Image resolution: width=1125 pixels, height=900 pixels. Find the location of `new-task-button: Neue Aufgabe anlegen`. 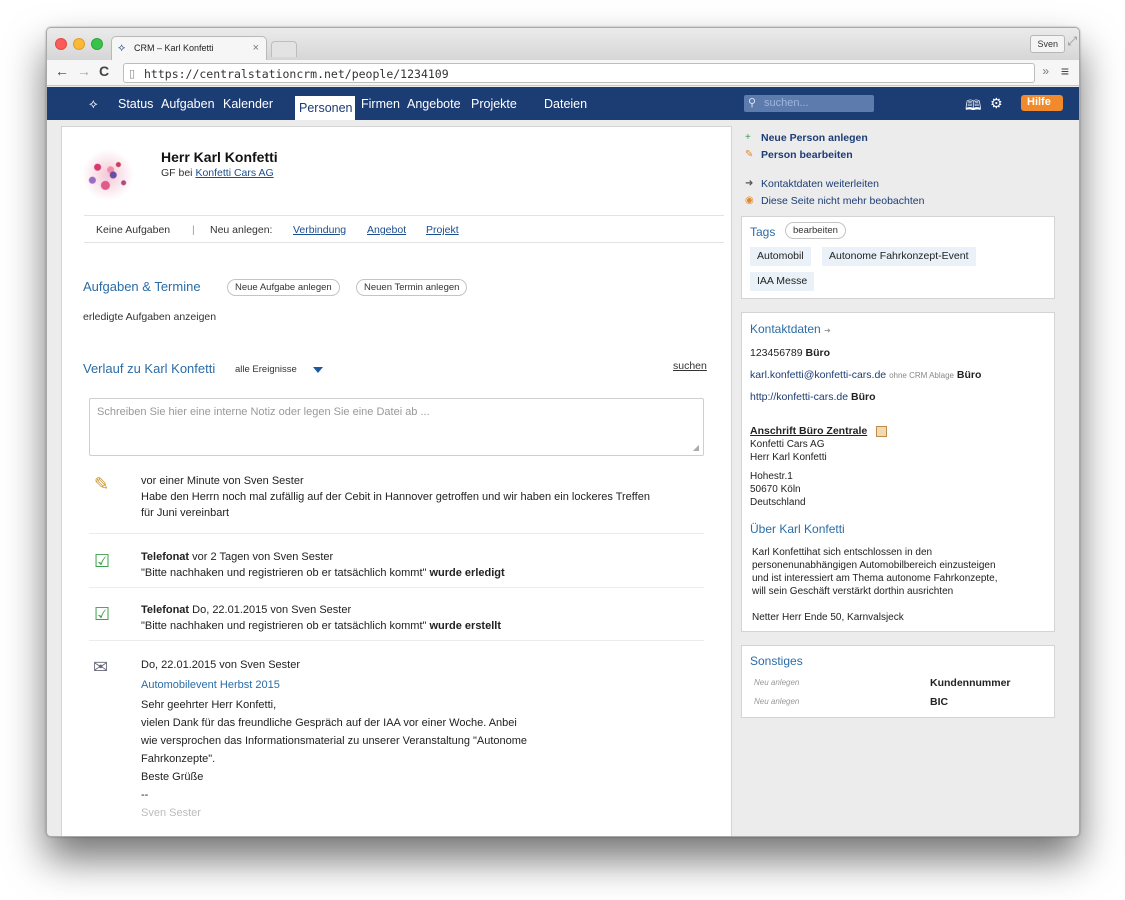

new-task-button: Neue Aufgabe anlegen is located at coordinates (283, 287).